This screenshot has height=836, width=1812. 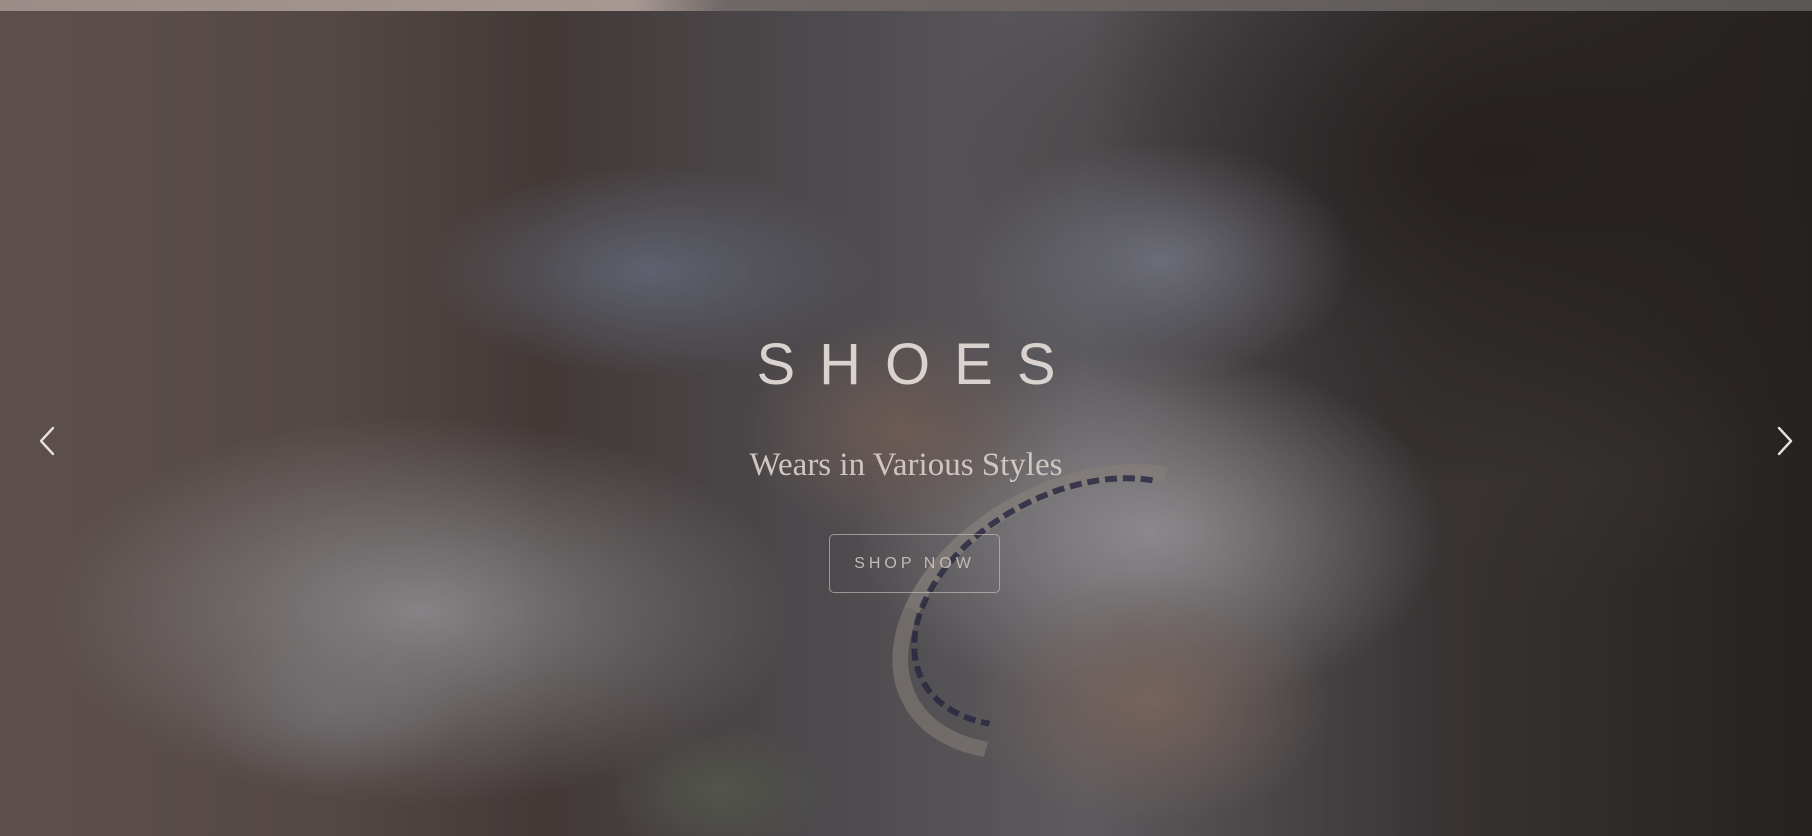 I want to click on slider-prev-button, so click(x=47, y=441).